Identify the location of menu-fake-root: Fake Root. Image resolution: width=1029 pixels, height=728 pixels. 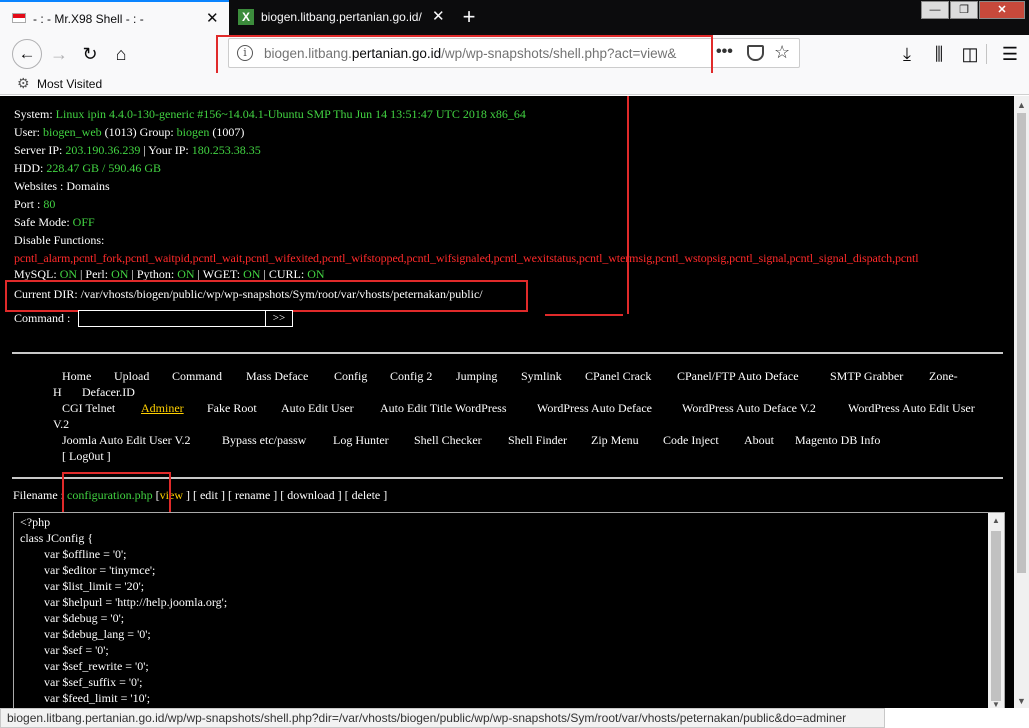
(232, 408).